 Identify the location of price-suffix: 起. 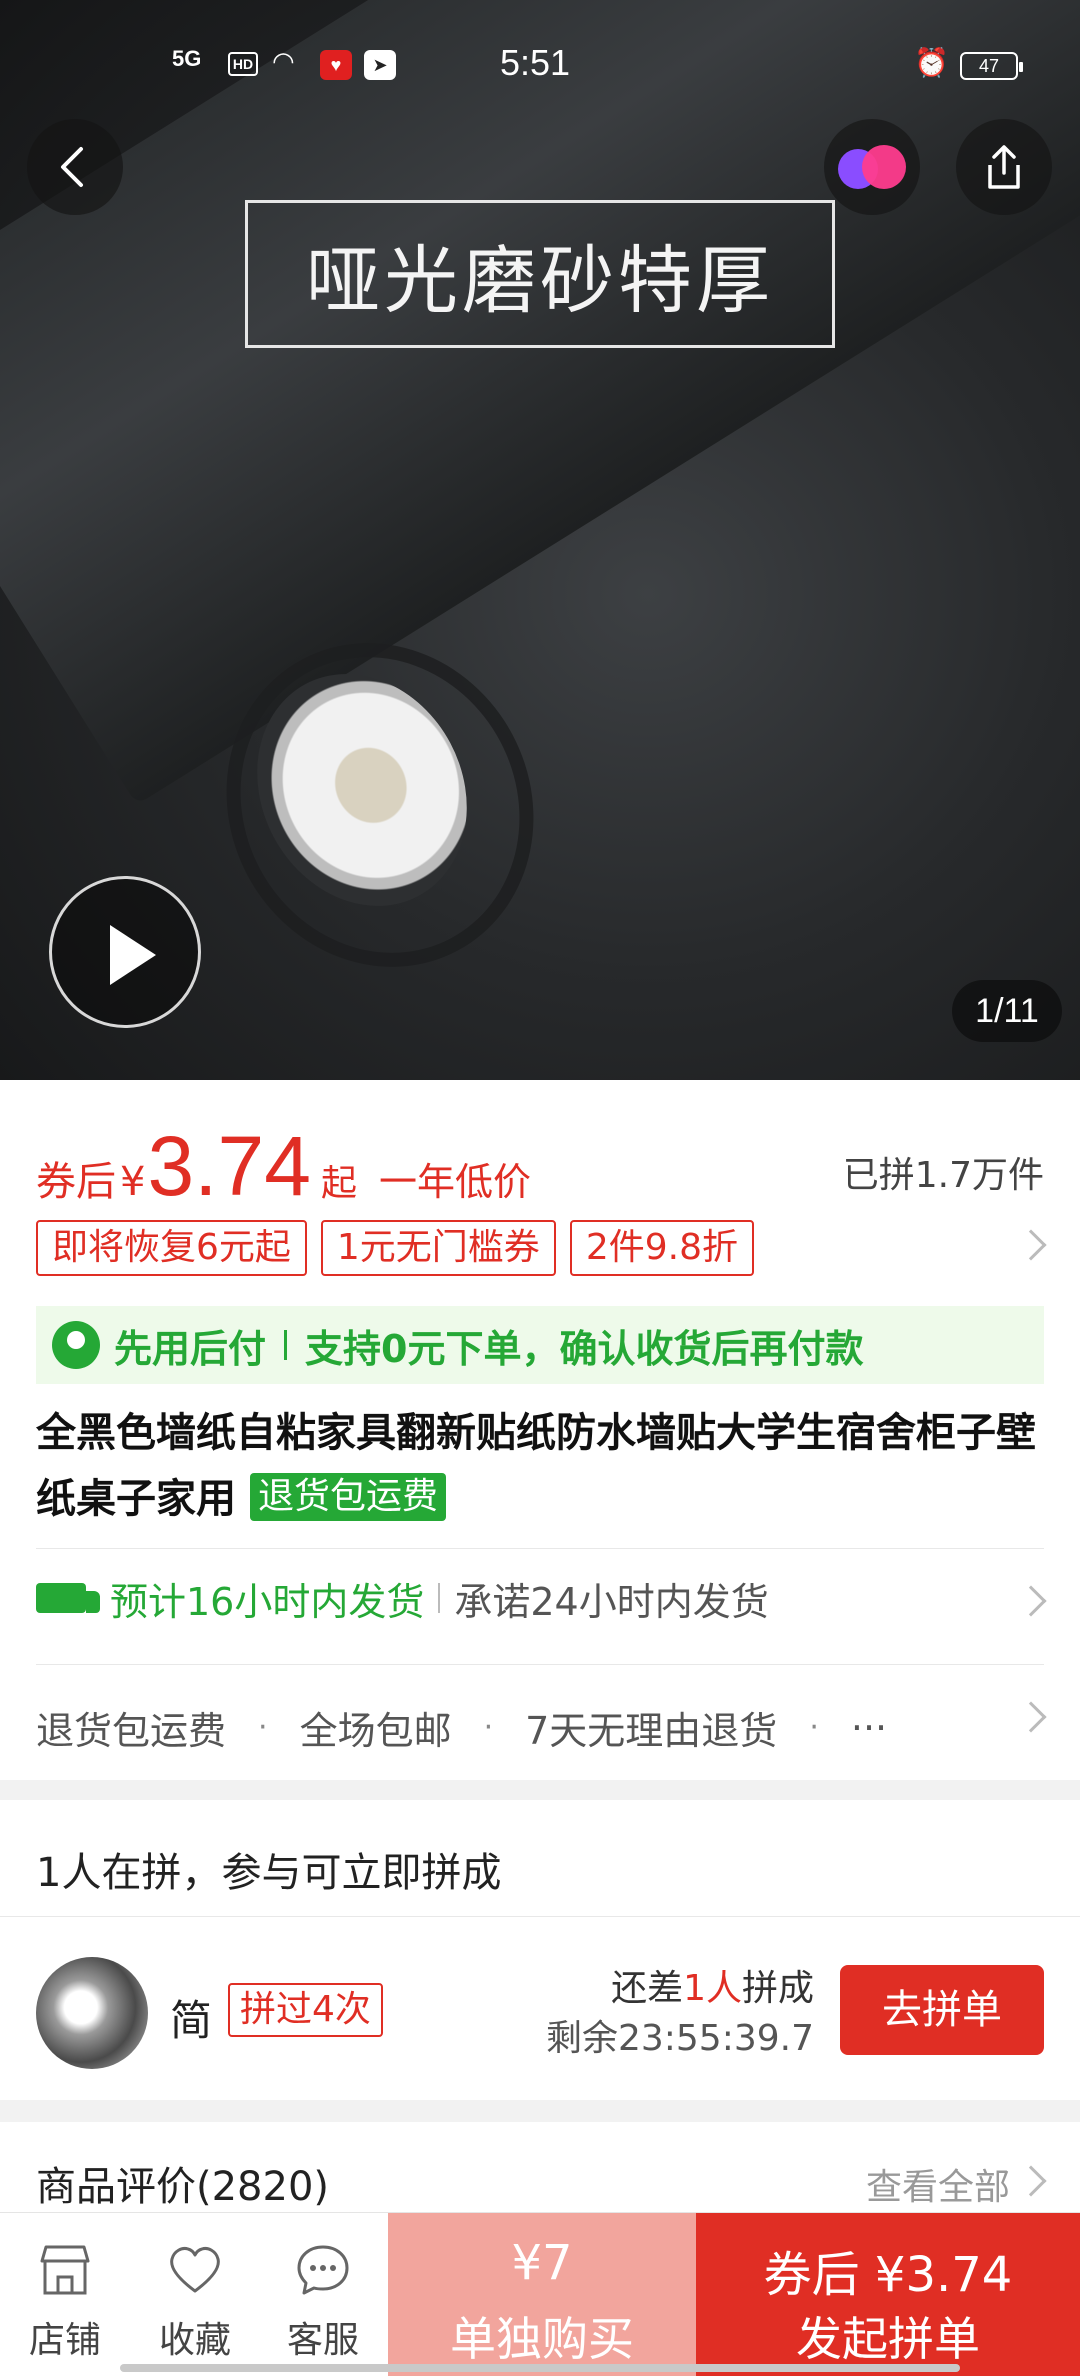
(338, 1183).